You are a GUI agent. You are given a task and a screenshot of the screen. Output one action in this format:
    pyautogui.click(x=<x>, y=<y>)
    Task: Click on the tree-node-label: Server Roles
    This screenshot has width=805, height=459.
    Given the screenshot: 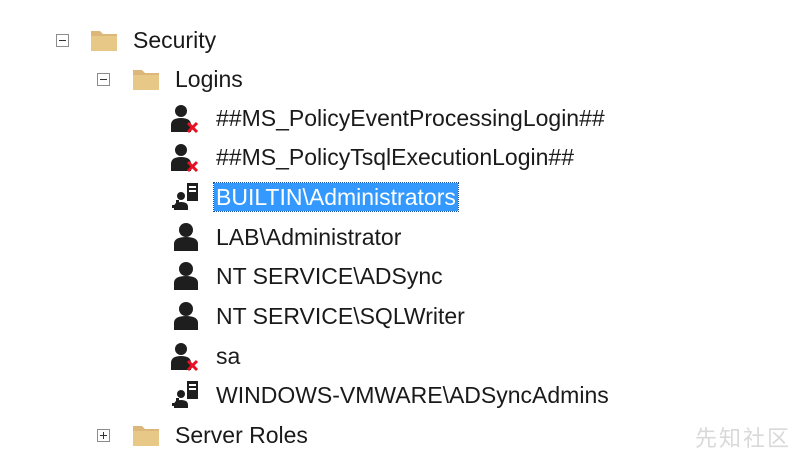 What is the action you would take?
    pyautogui.click(x=241, y=435)
    